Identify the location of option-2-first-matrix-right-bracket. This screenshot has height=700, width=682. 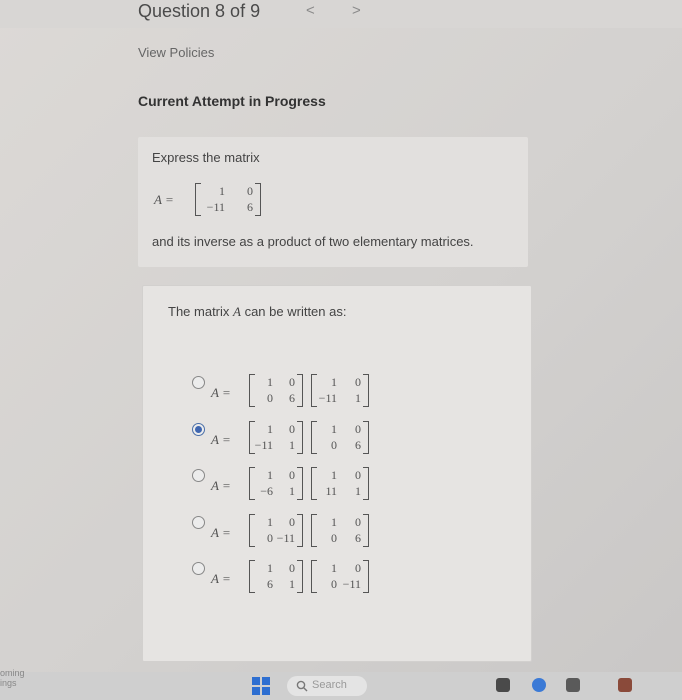
(300, 437).